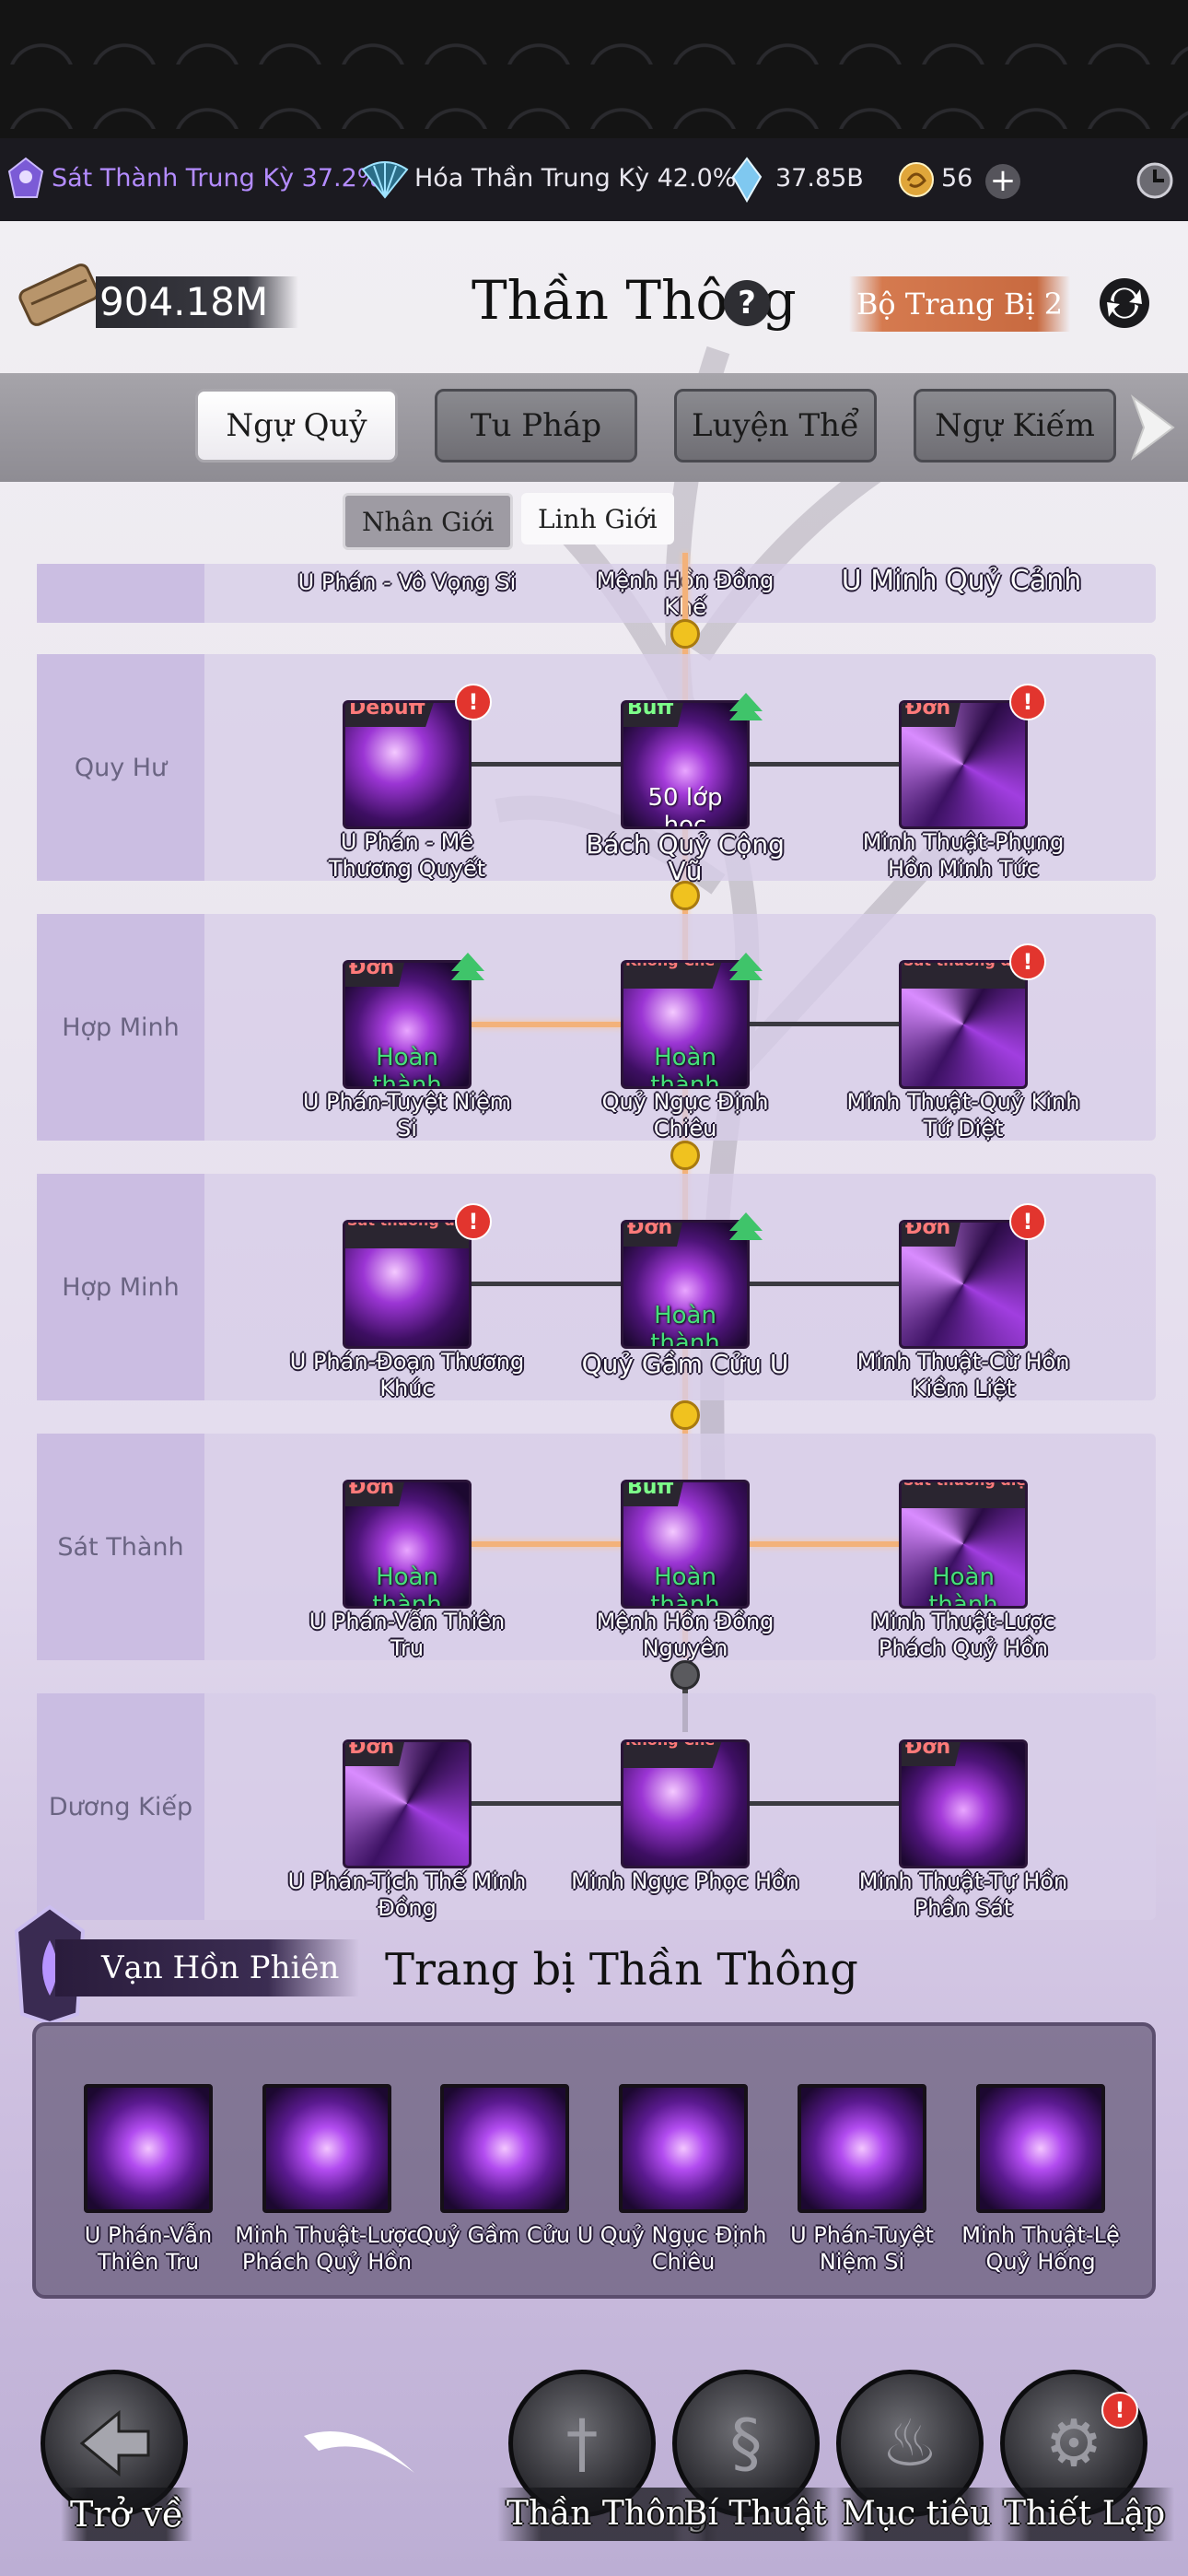 Image resolution: width=1188 pixels, height=2576 pixels. I want to click on cauldron-icon: ♨, so click(909, 2443).